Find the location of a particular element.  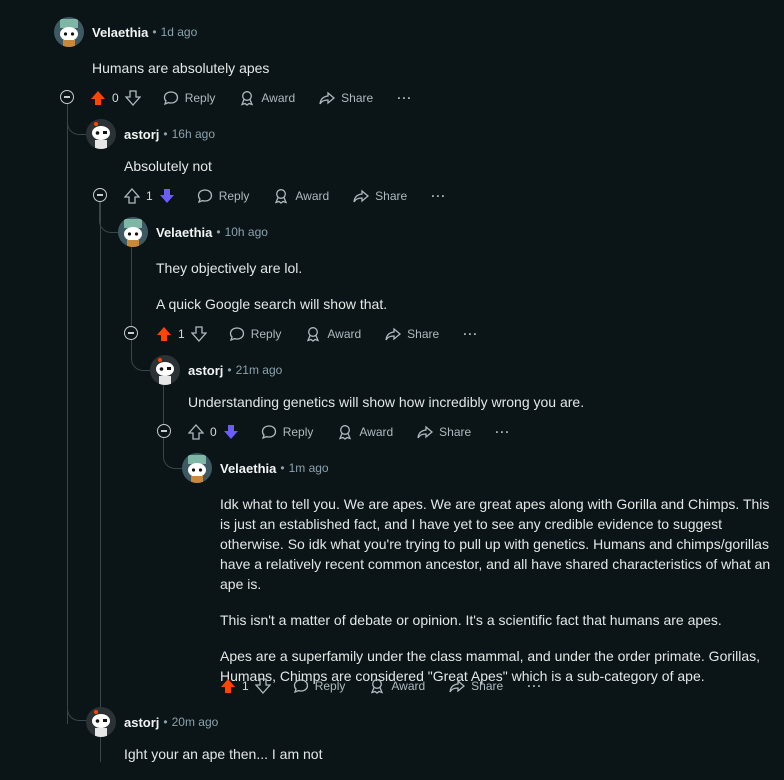

timestamp: 1m ago is located at coordinates (309, 468).